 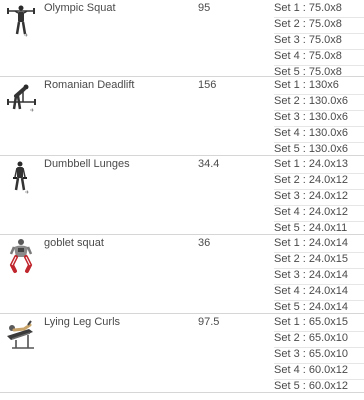 I want to click on goblet-squat-figure-icon, so click(x=21, y=256).